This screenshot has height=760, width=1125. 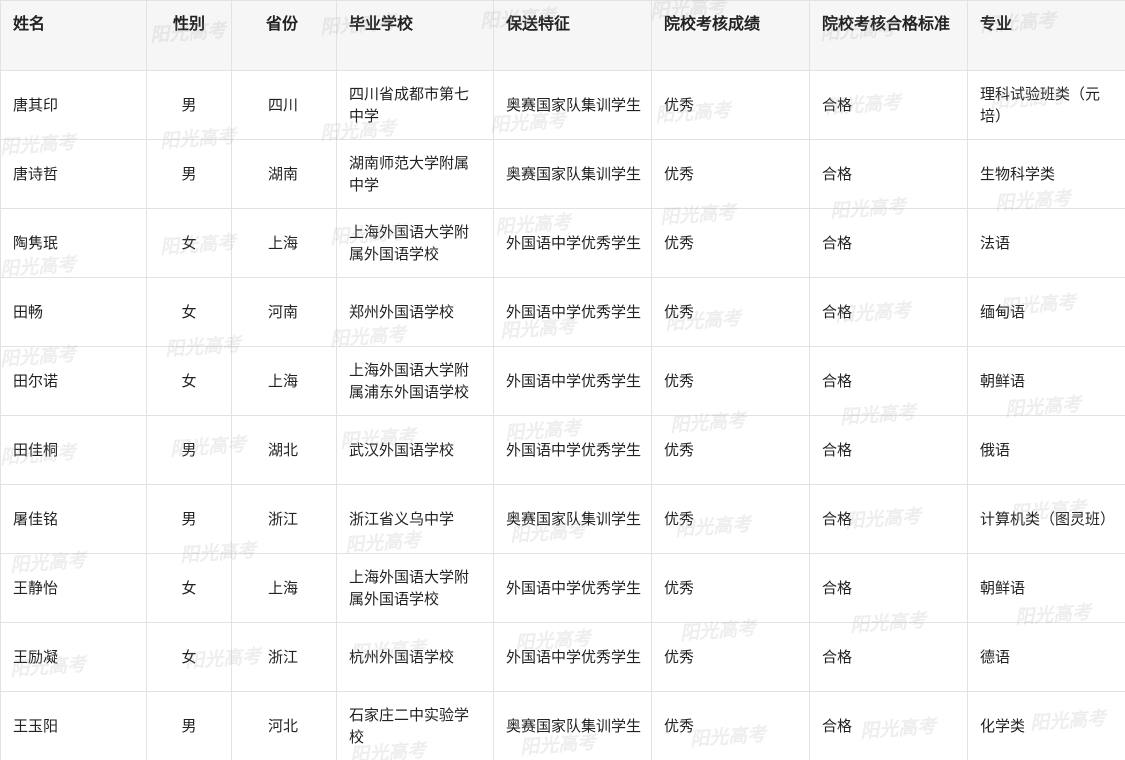 What do you see at coordinates (415, 174) in the screenshot?
I see `school-cell: 湖南师范大学附属中学` at bounding box center [415, 174].